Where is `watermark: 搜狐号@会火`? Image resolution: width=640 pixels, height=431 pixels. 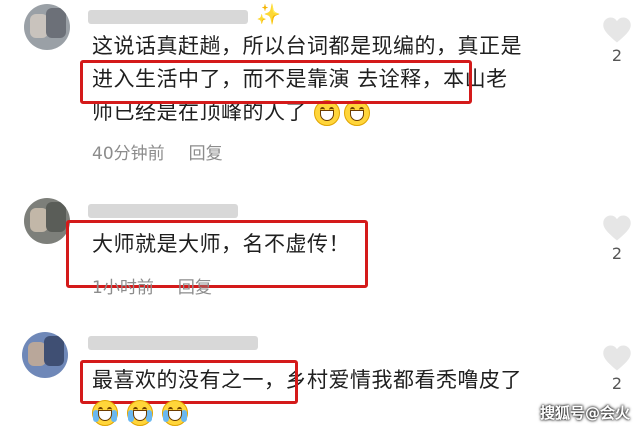 watermark: 搜狐号@会火 is located at coordinates (584, 413).